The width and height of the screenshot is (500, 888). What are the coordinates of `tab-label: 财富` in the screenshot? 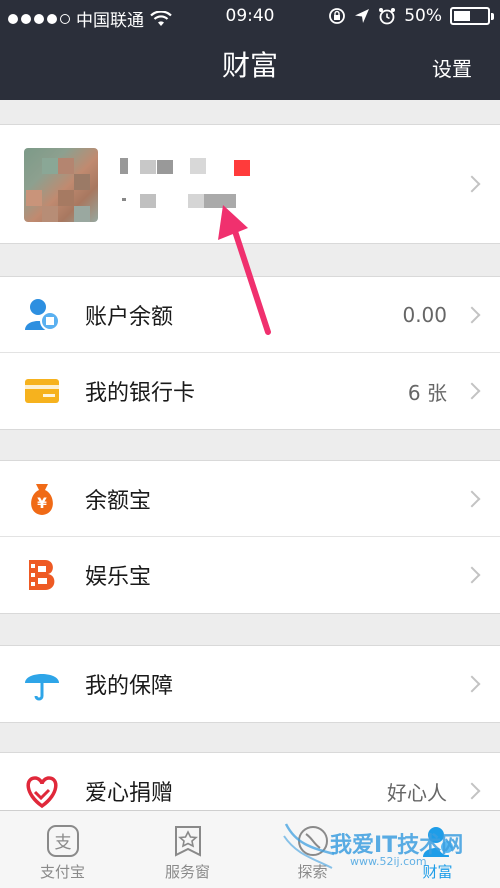 It's located at (437, 872).